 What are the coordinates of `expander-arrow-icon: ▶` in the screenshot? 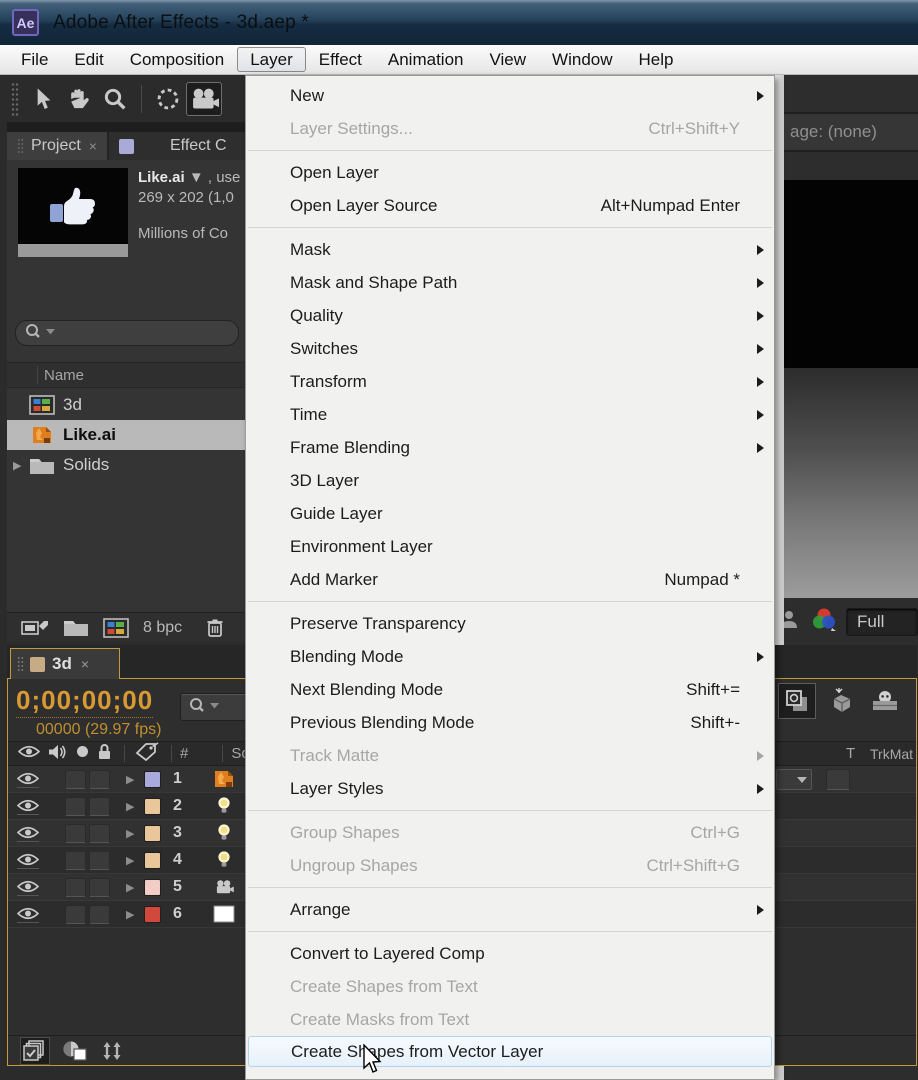 It's located at (20, 465).